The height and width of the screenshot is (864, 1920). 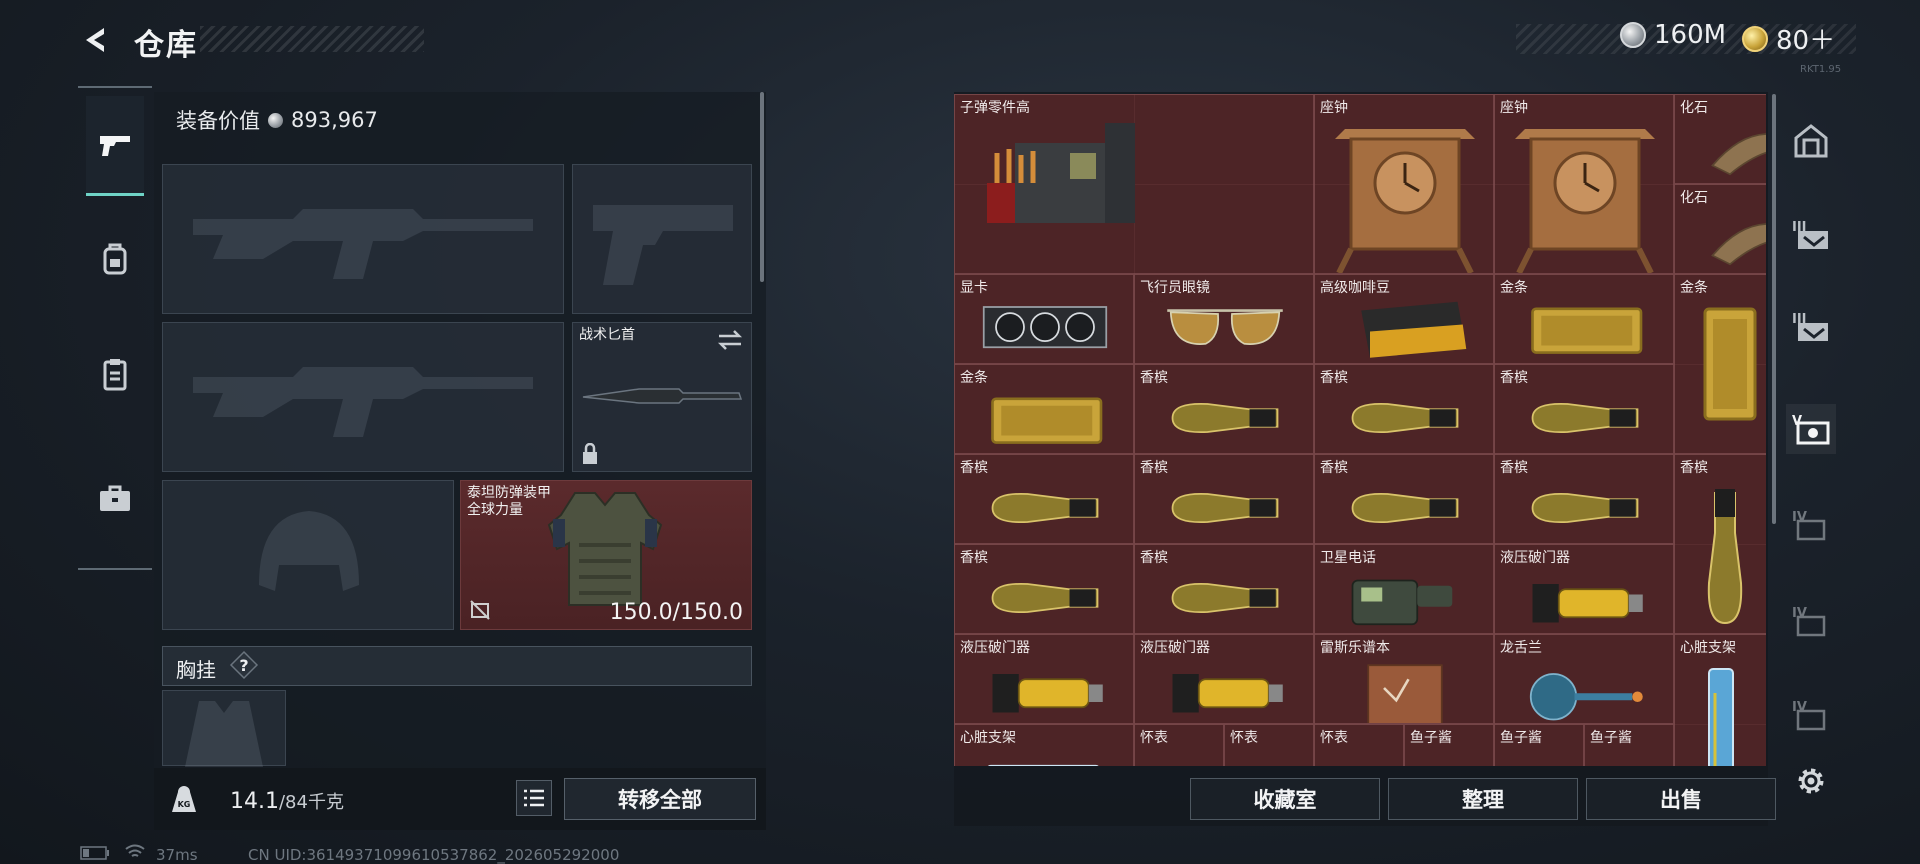 What do you see at coordinates (509, 501) in the screenshot?
I see `armor-label: 泰坦防弹装甲 全球力量` at bounding box center [509, 501].